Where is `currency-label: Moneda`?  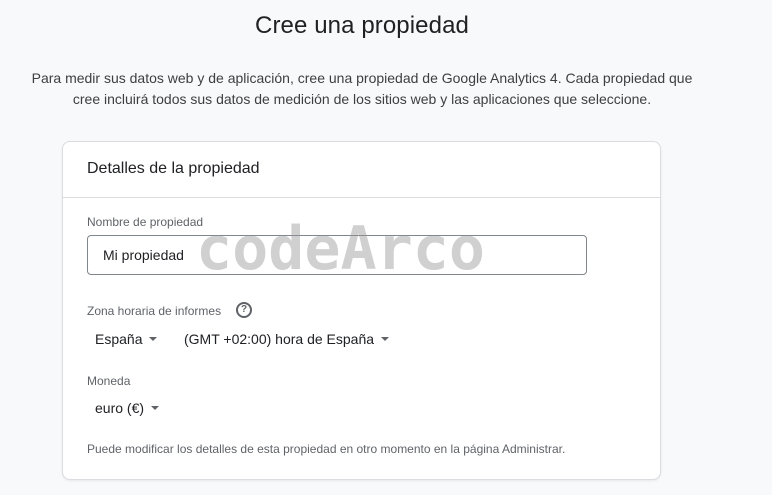
currency-label: Moneda is located at coordinates (109, 381).